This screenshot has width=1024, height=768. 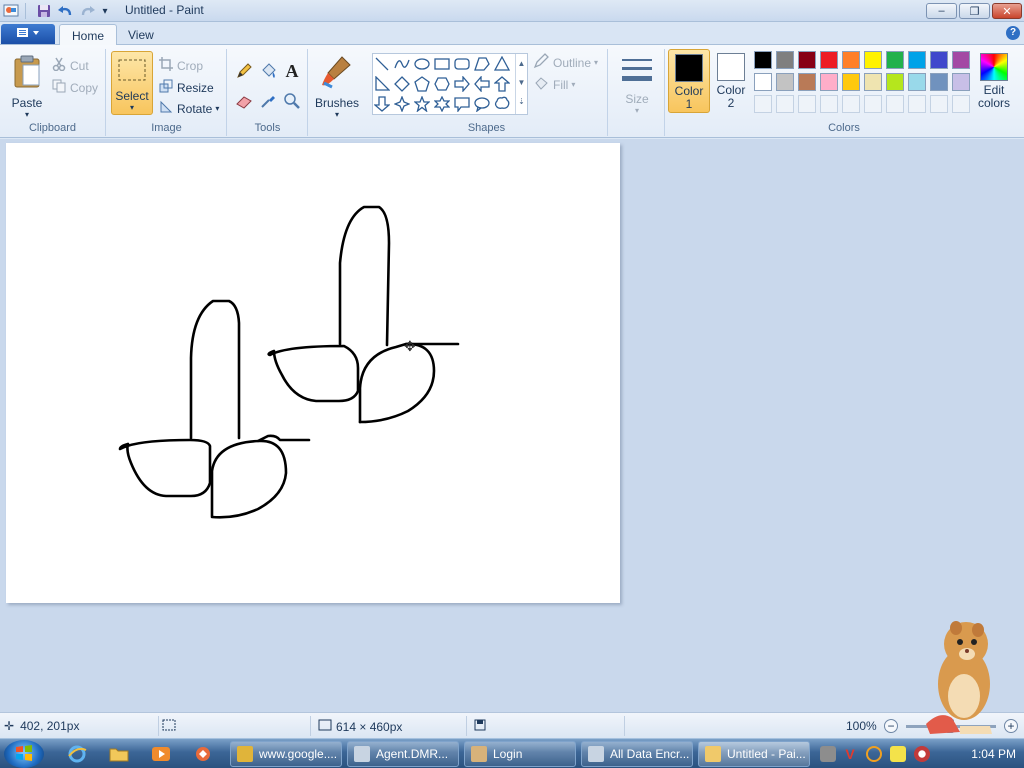 I want to click on four-point-star-shape-icon, so click(x=402, y=104).